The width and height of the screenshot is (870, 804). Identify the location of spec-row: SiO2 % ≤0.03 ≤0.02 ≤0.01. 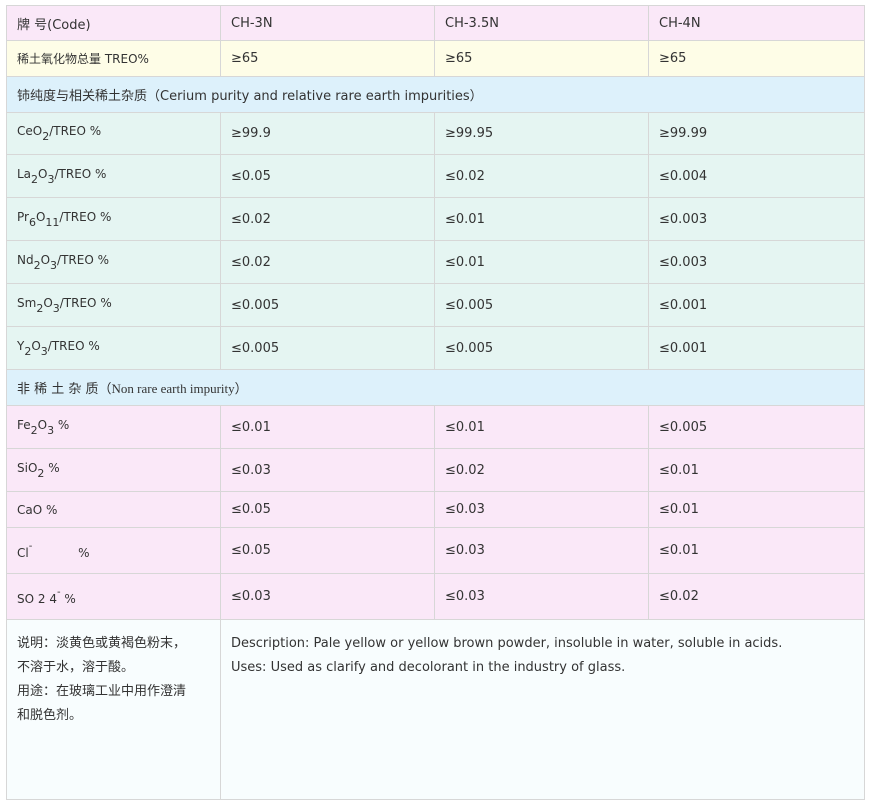
(435, 470).